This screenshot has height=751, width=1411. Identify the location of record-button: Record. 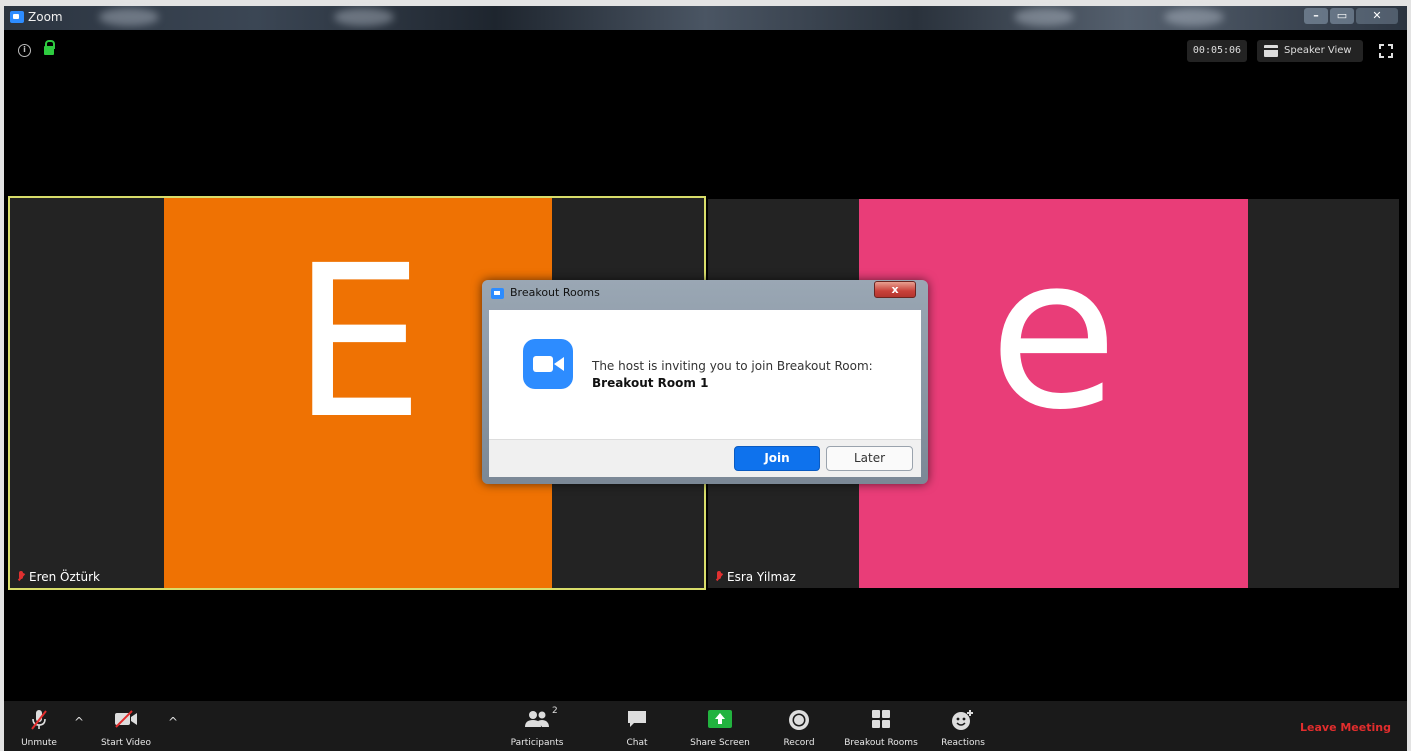
(799, 726).